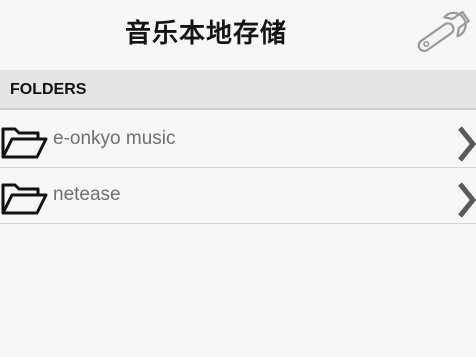  Describe the element at coordinates (48, 89) in the screenshot. I see `section-label: FOLDERS` at that location.